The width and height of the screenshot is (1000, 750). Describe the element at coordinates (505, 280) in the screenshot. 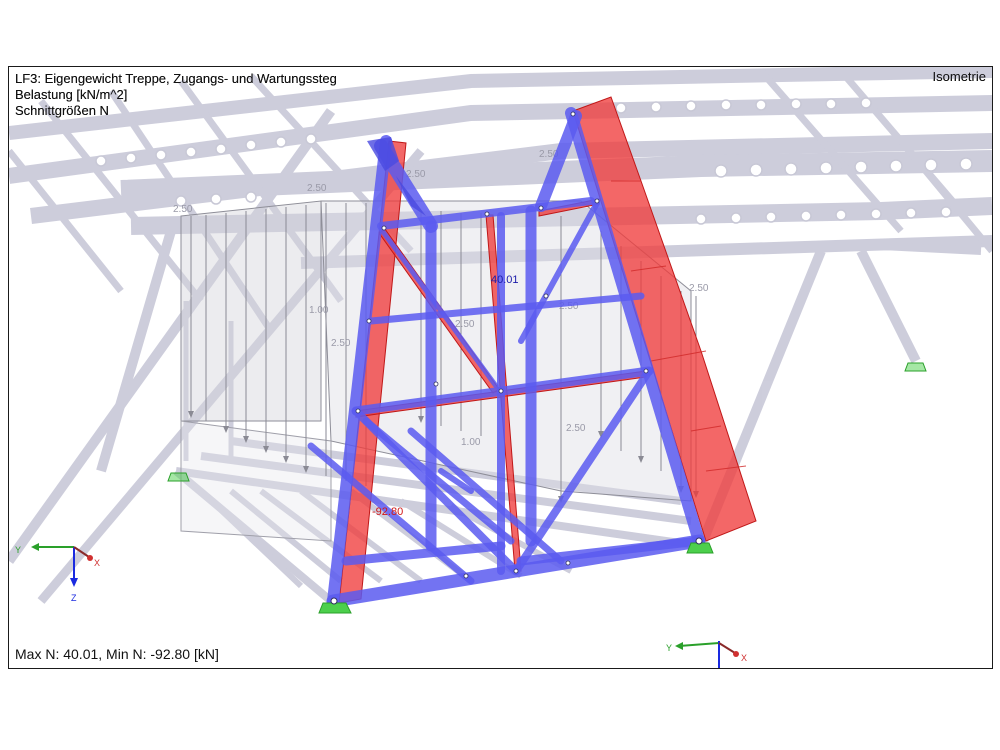

I see `max-normal-force-label: 40.01` at that location.